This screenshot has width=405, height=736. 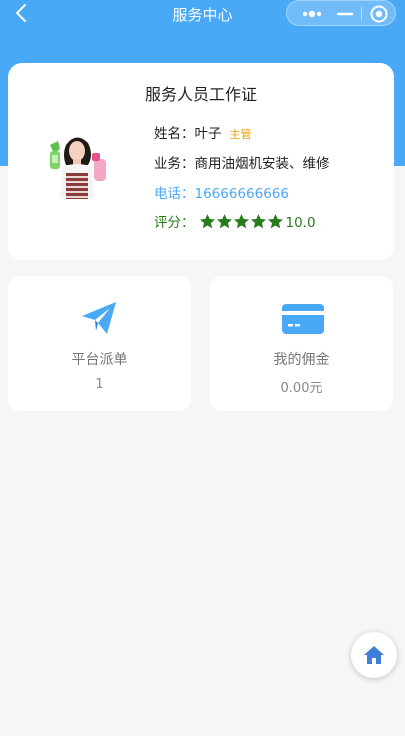 I want to click on platform-dispatch-card: 平台派单 1, so click(x=99, y=343).